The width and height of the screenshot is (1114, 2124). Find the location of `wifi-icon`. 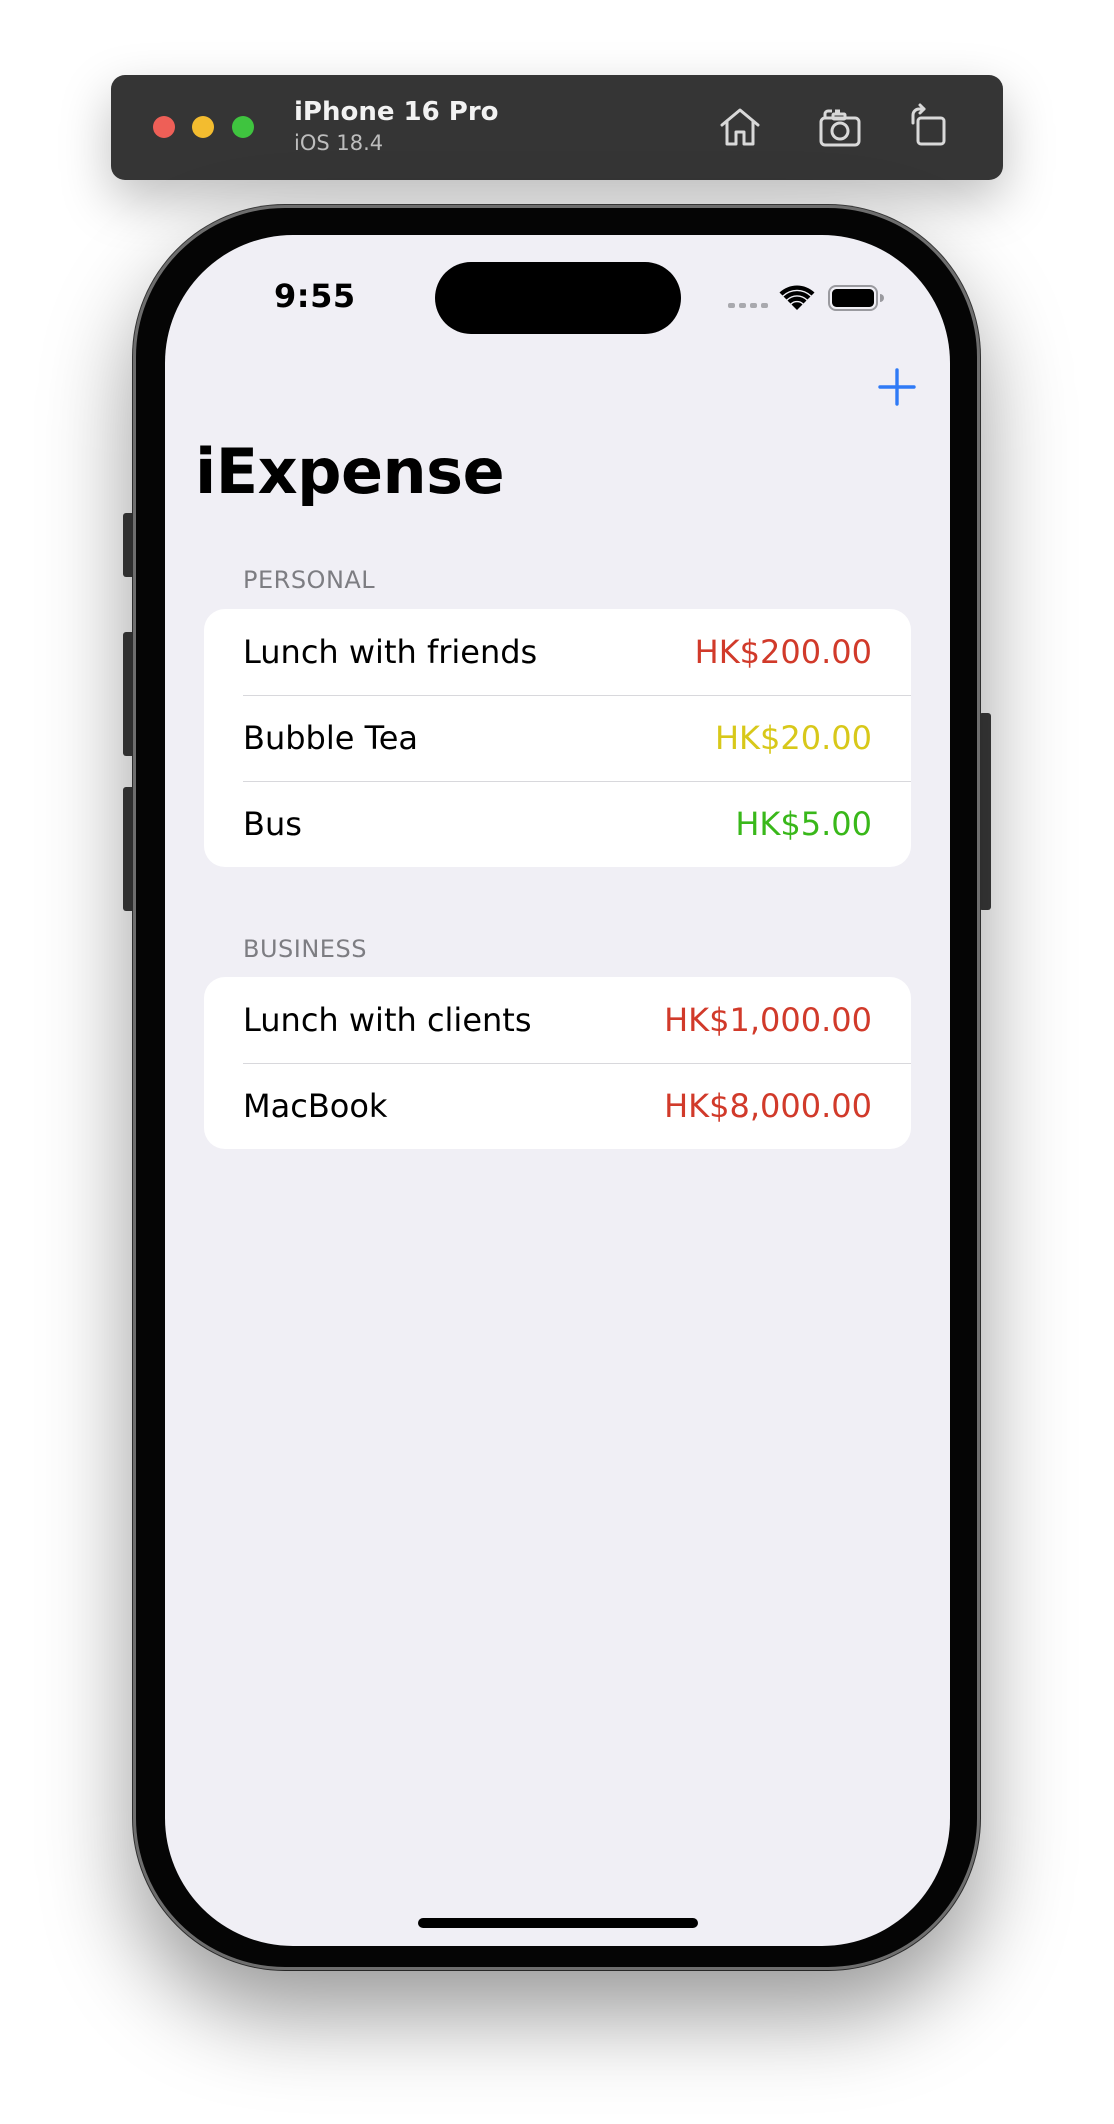

wifi-icon is located at coordinates (797, 297).